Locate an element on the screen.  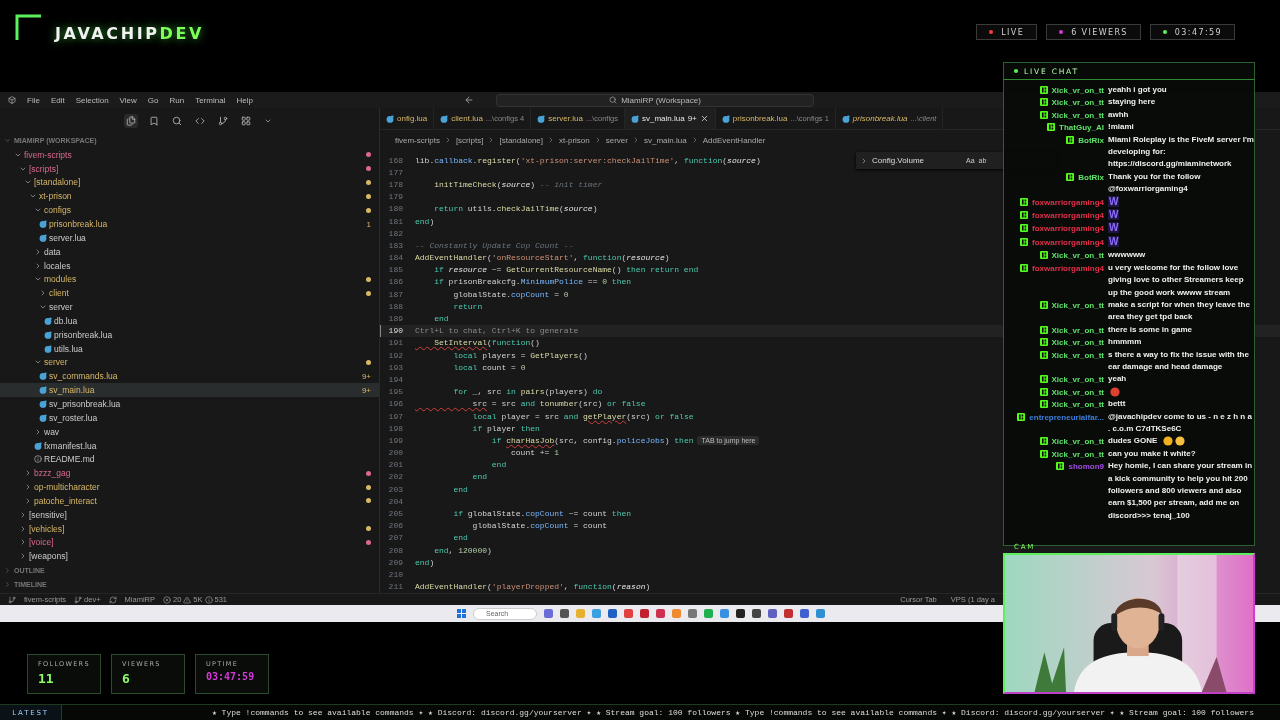
chat-message: awhh is located at coordinates (1119, 114).